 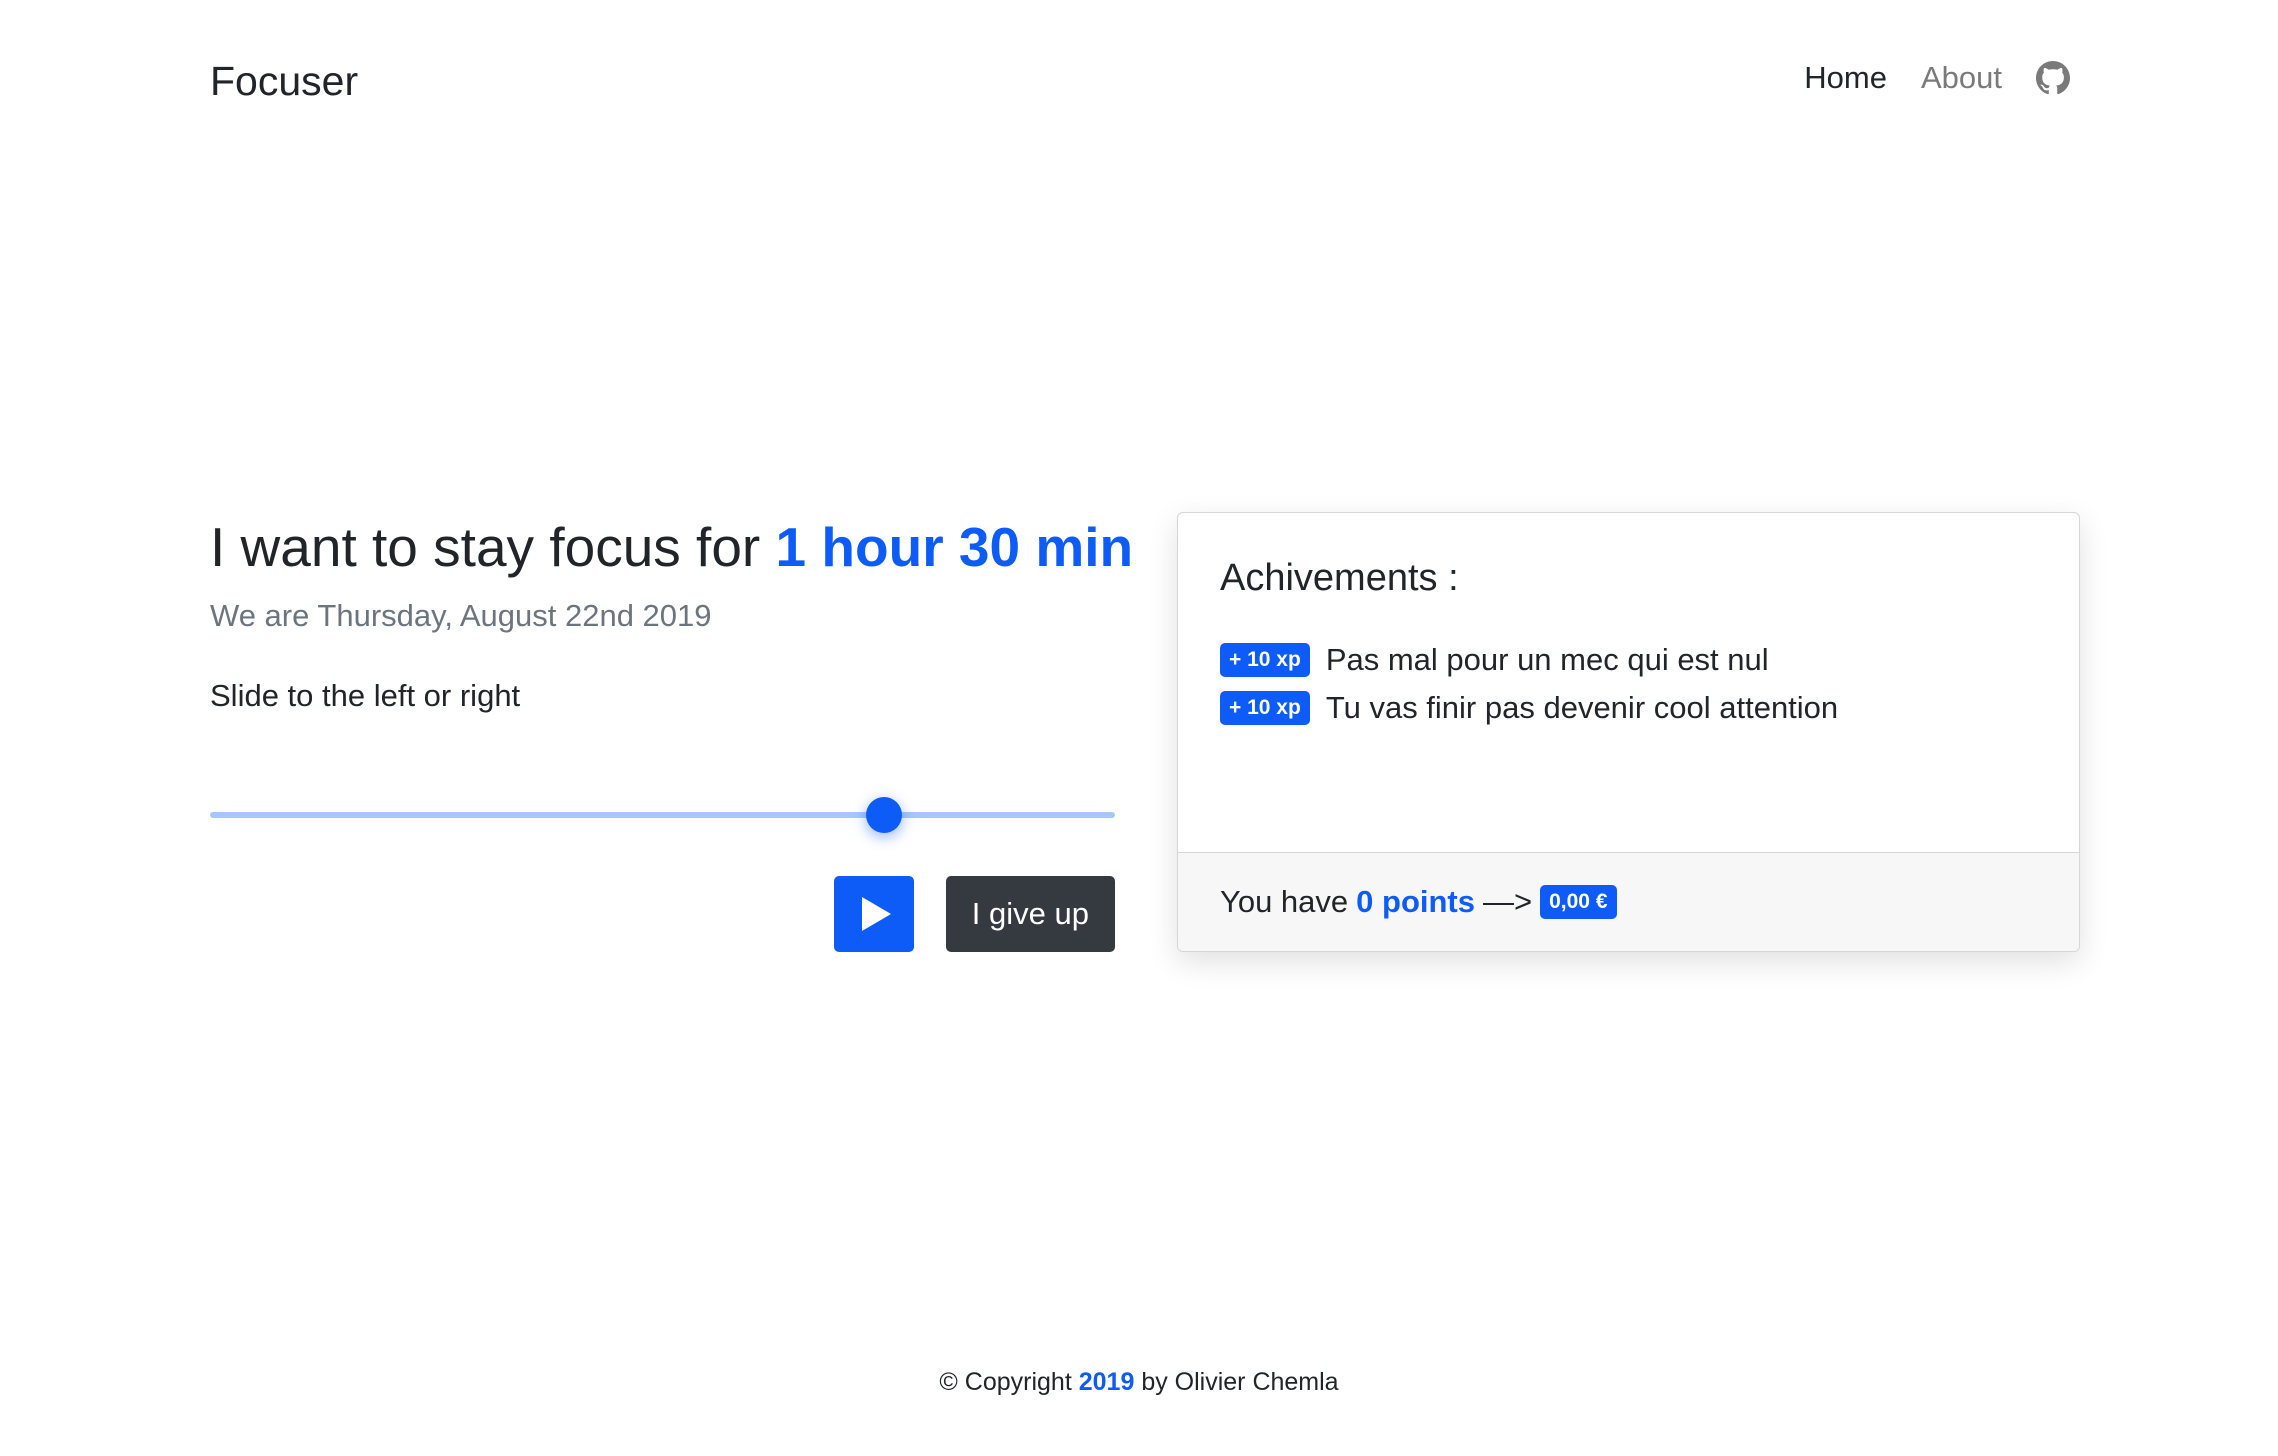 What do you see at coordinates (1030, 914) in the screenshot?
I see `give-up-button: I give up` at bounding box center [1030, 914].